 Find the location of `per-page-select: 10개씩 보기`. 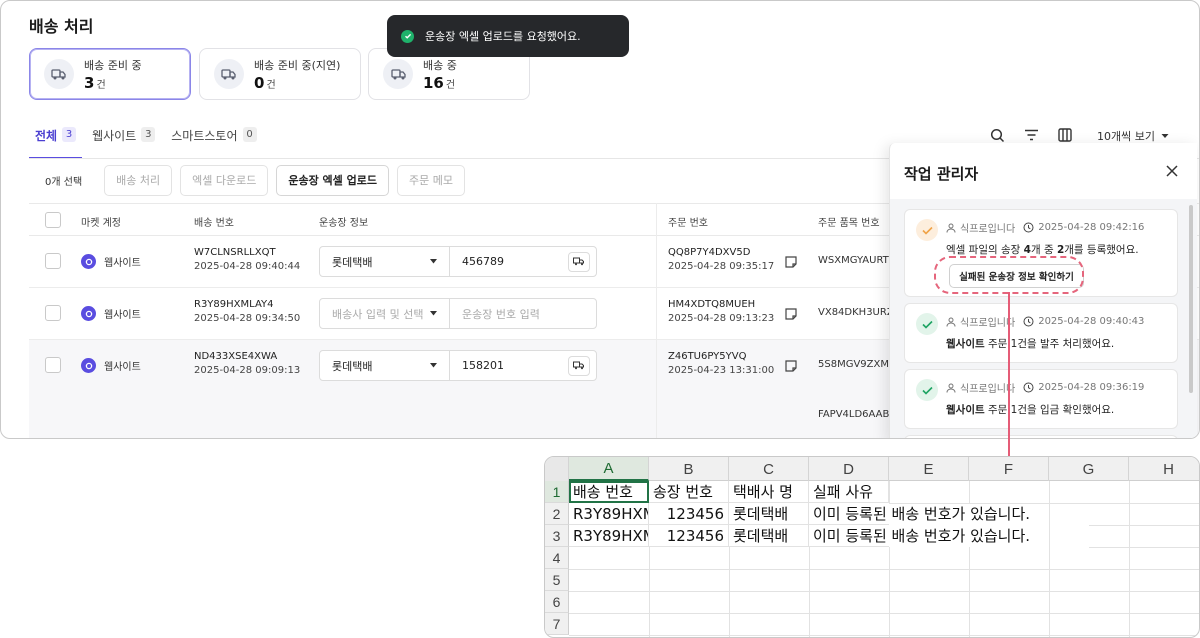

per-page-select: 10개씩 보기 is located at coordinates (1133, 136).